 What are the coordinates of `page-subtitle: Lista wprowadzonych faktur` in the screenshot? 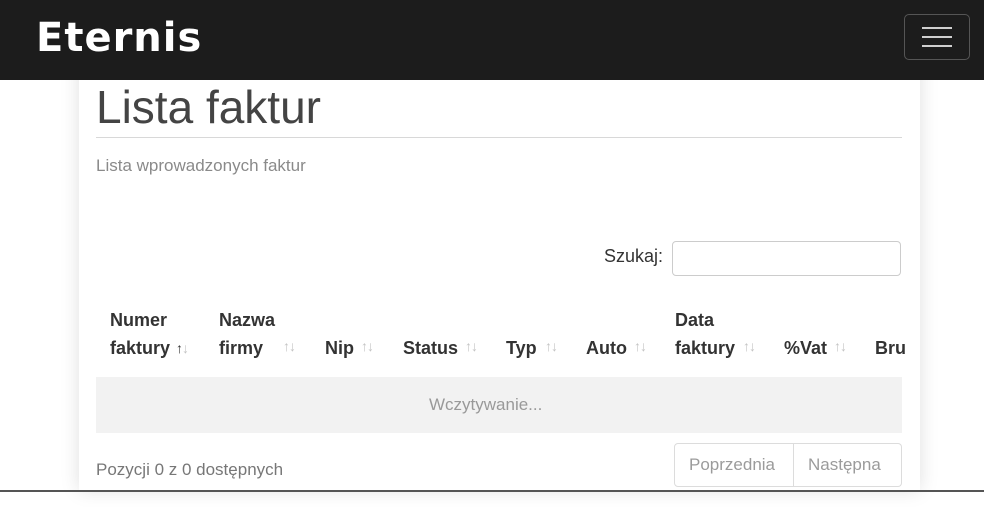 It's located at (201, 165).